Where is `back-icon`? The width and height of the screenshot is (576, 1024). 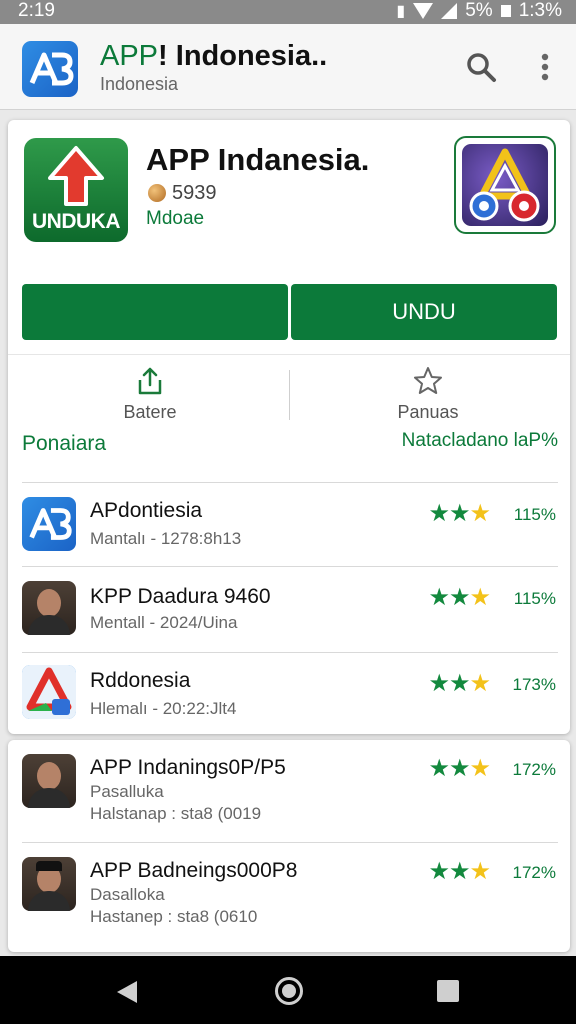
back-icon is located at coordinates (127, 992).